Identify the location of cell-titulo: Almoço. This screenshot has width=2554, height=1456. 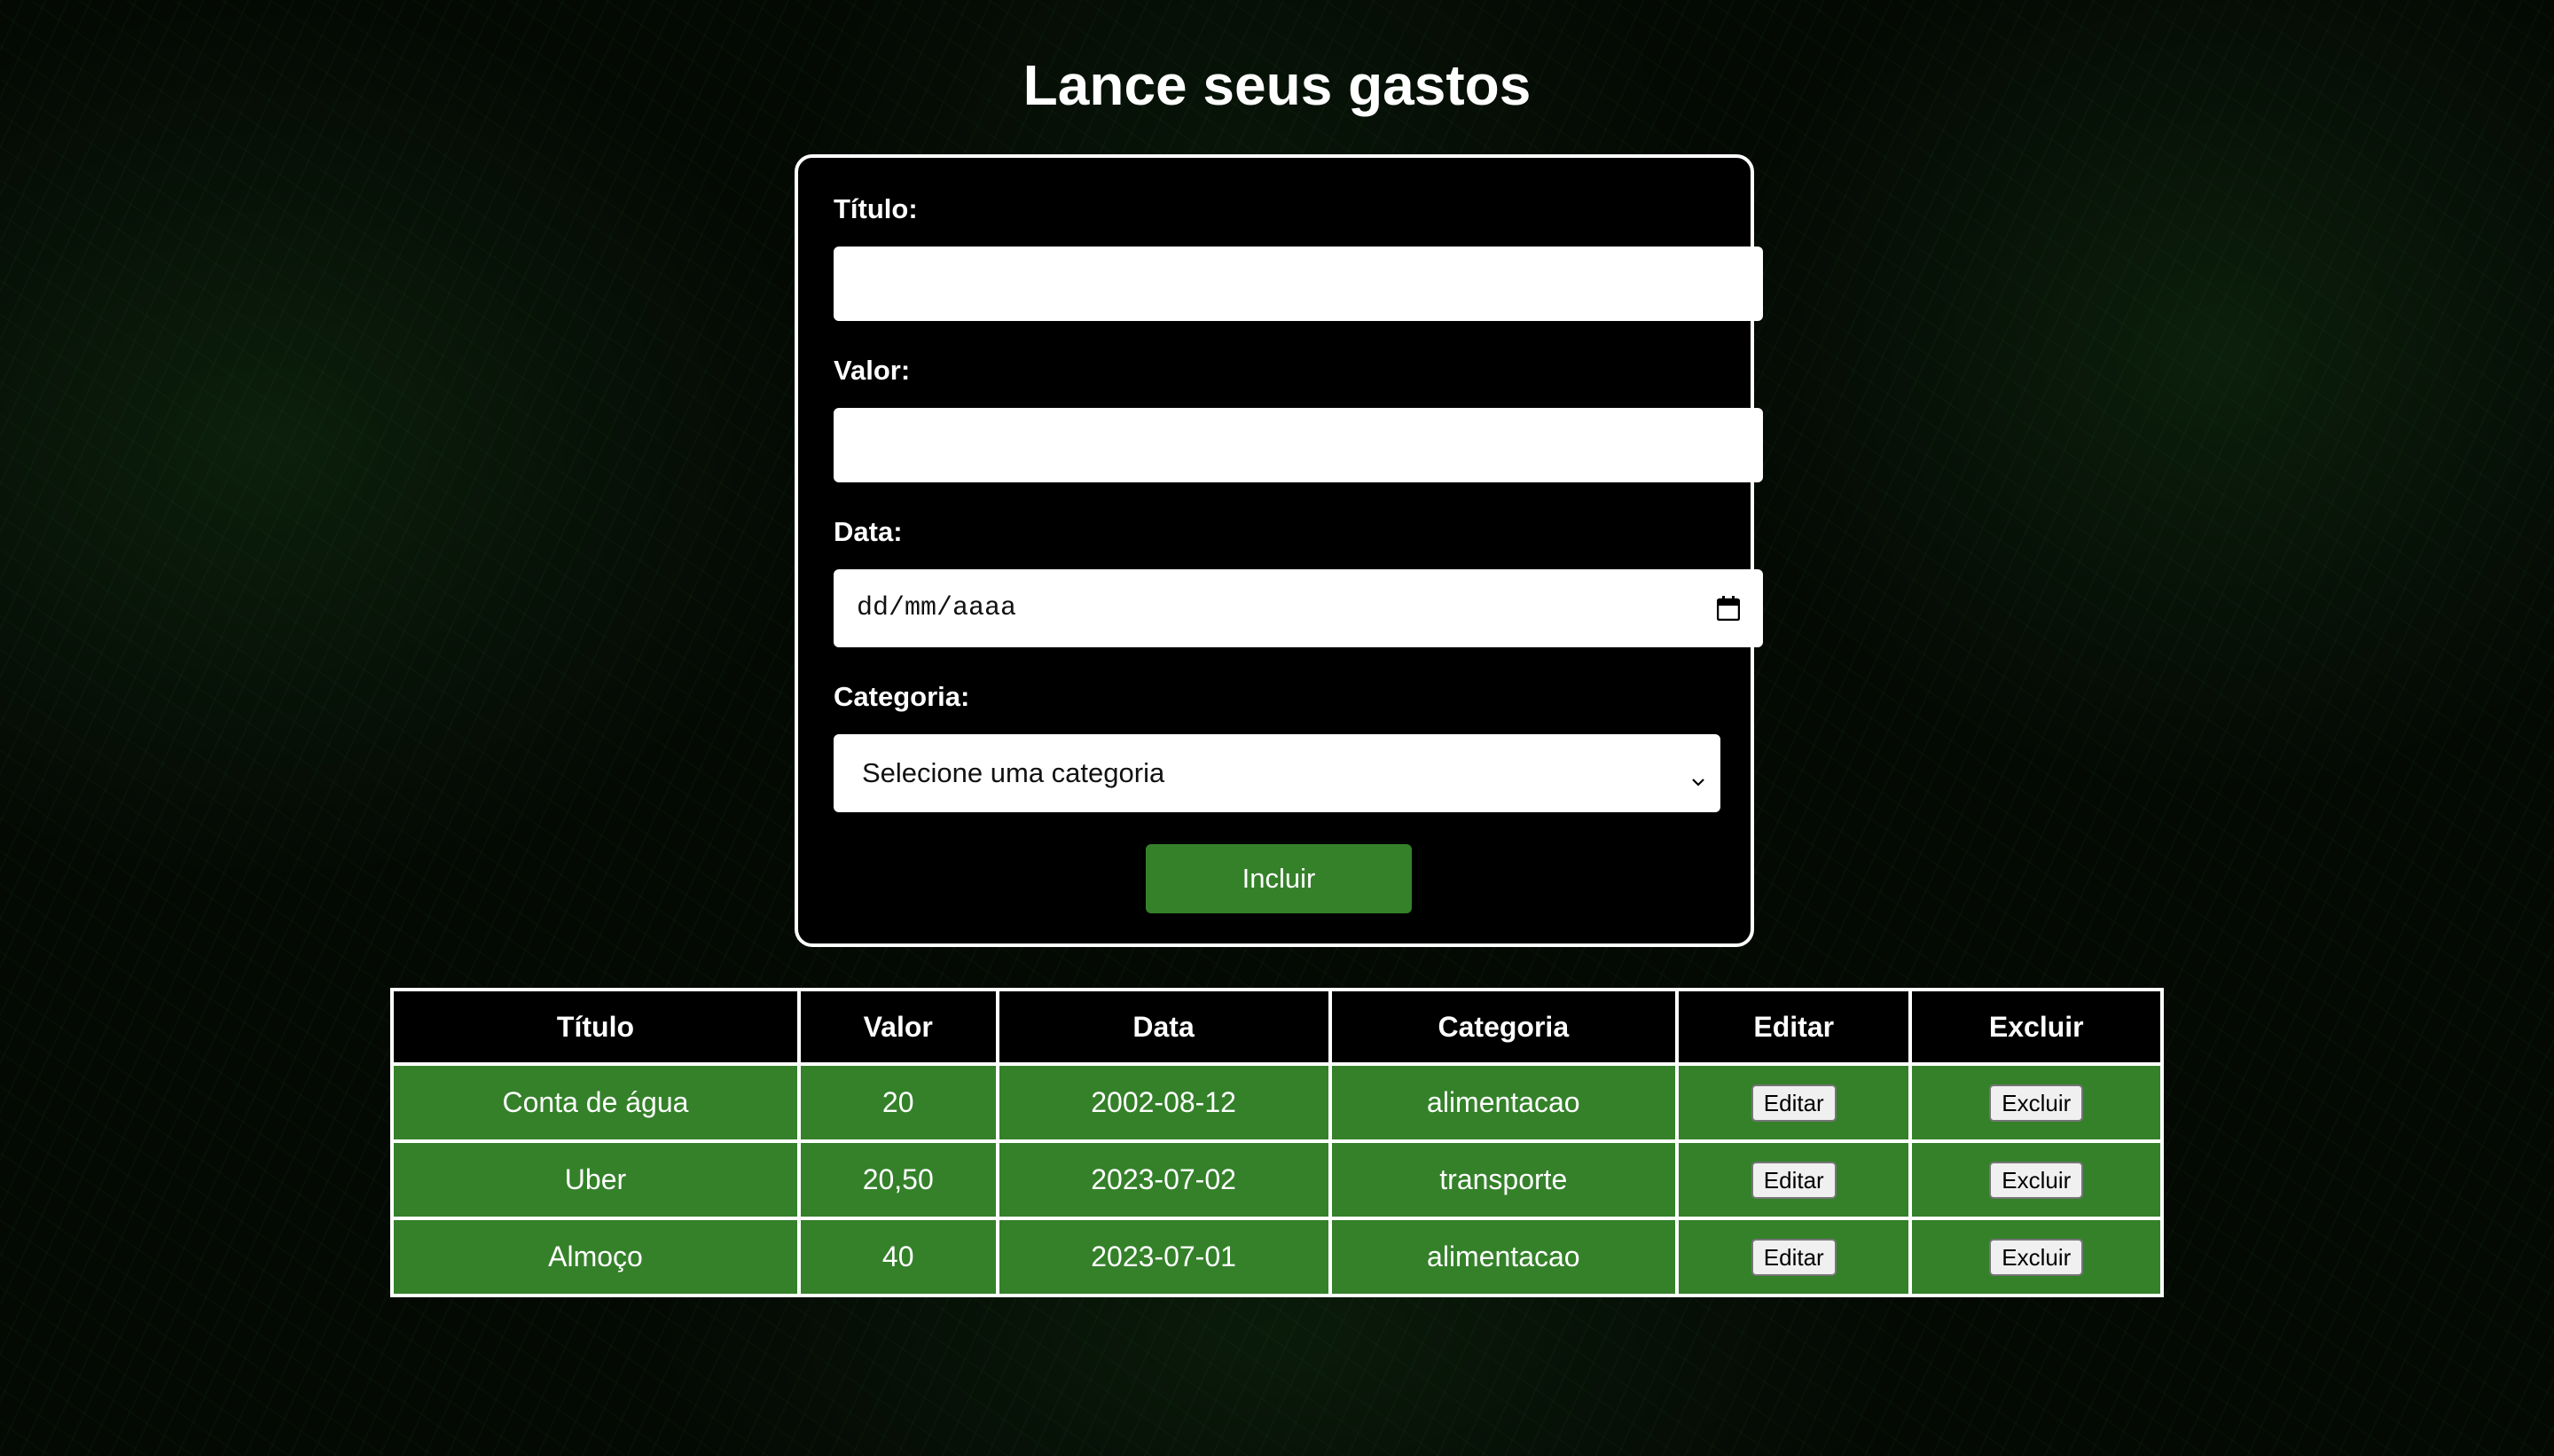
(595, 1257).